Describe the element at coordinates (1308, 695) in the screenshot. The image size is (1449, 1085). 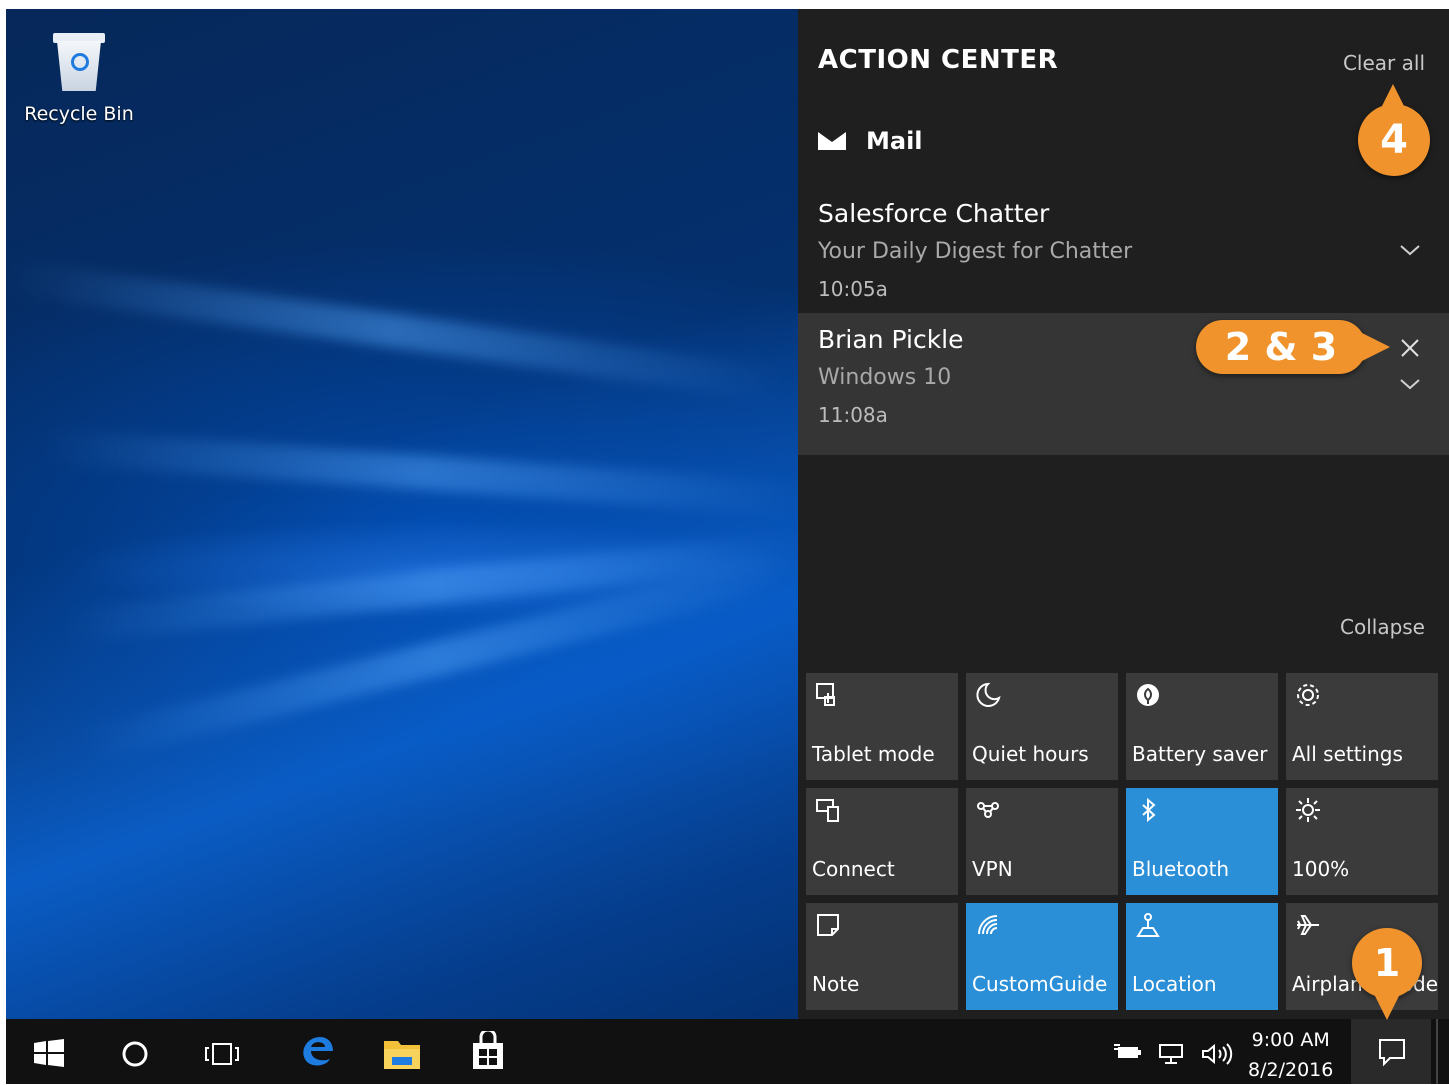
I see `gear-icon` at that location.